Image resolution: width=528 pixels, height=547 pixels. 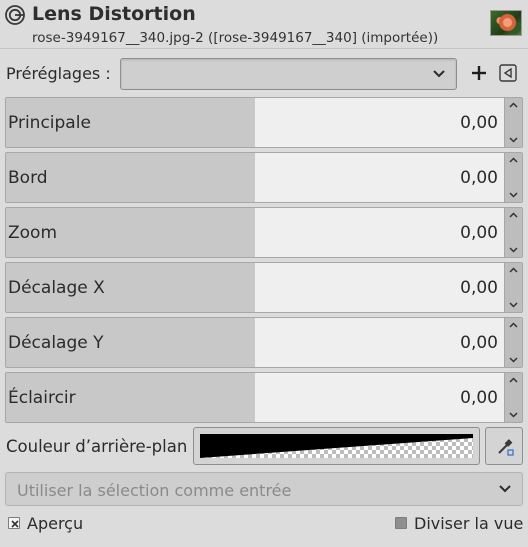 I want to click on background-color-button, so click(x=336, y=446).